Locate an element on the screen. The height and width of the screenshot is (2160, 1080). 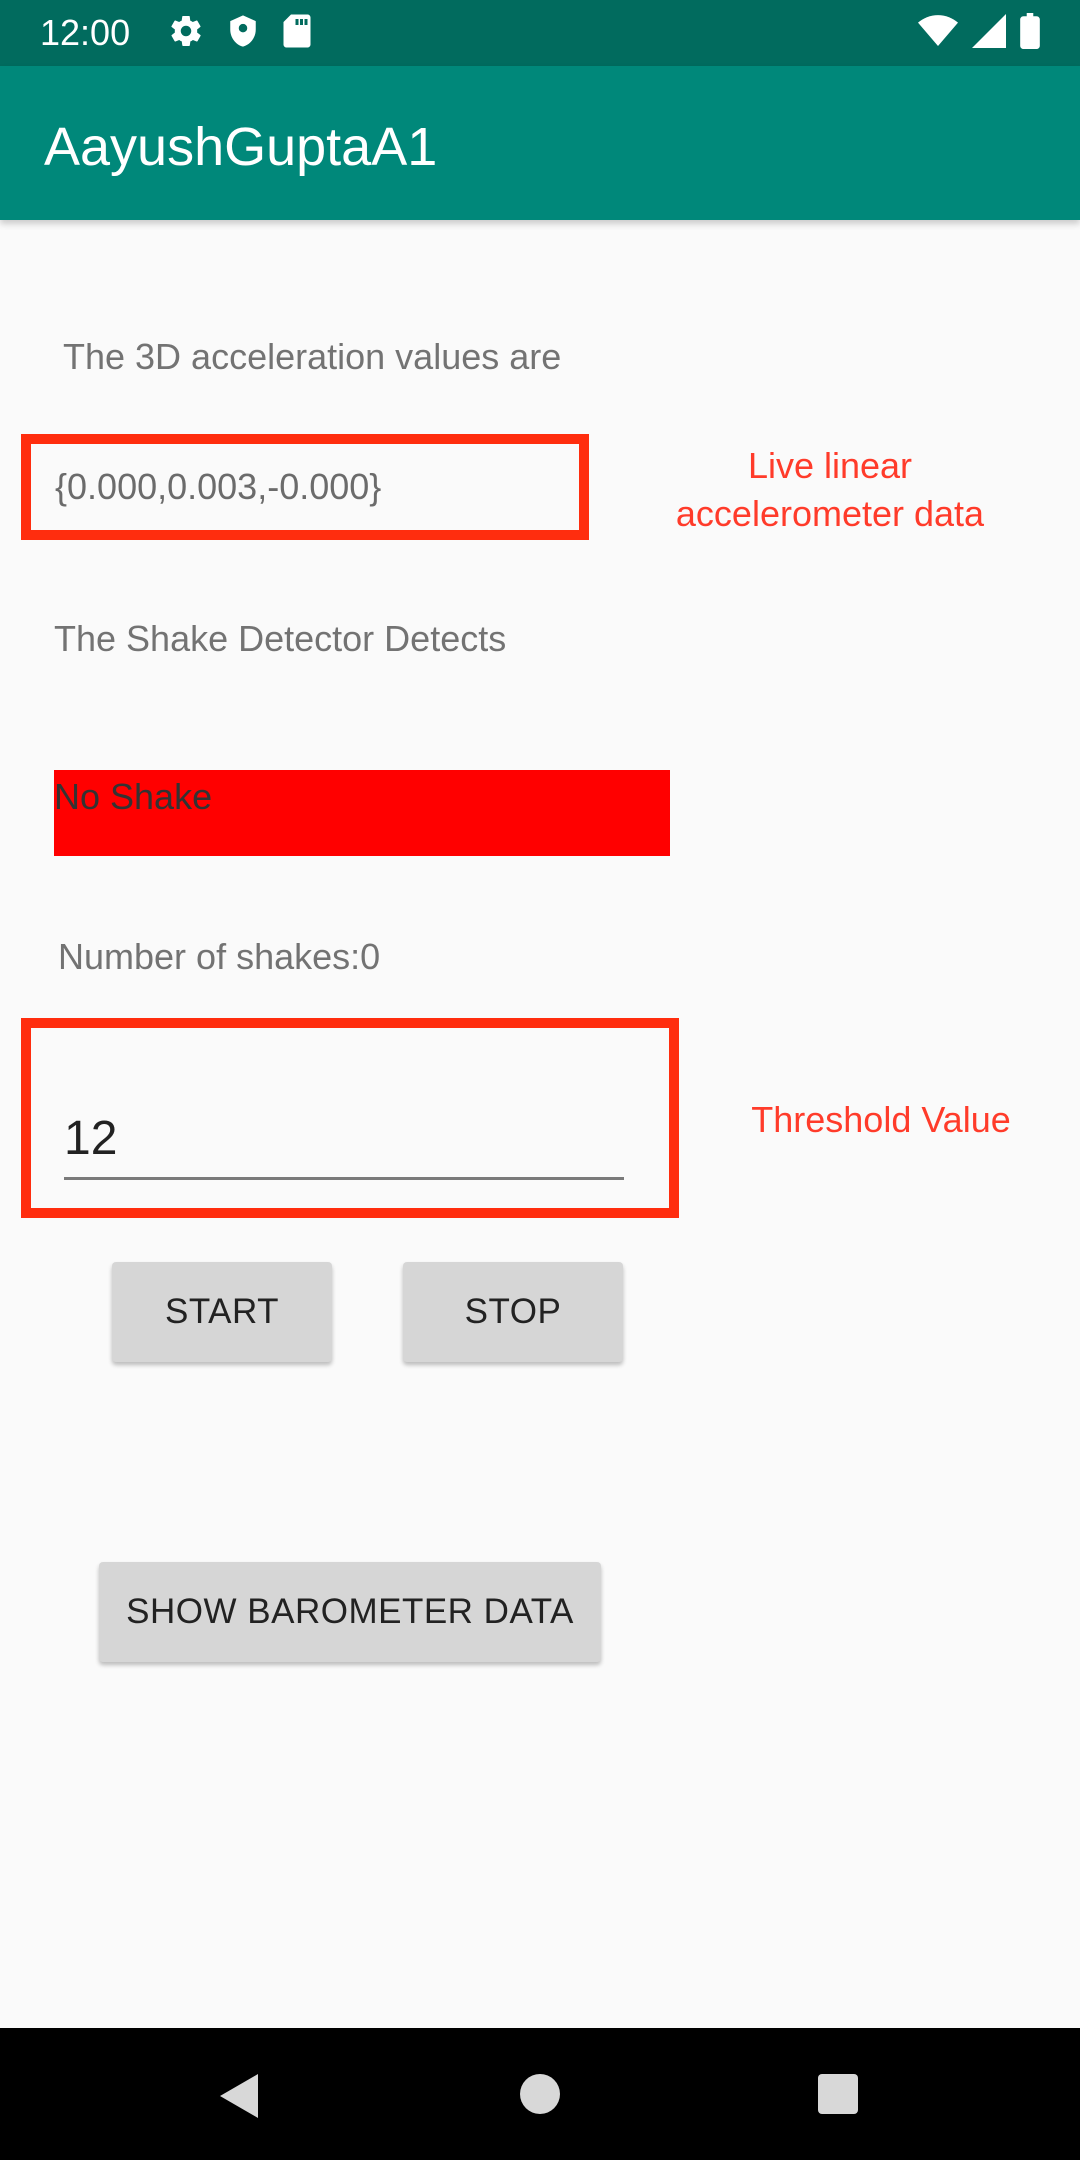
accel-value: {0.000,0.003,-0.000} is located at coordinates (218, 486).